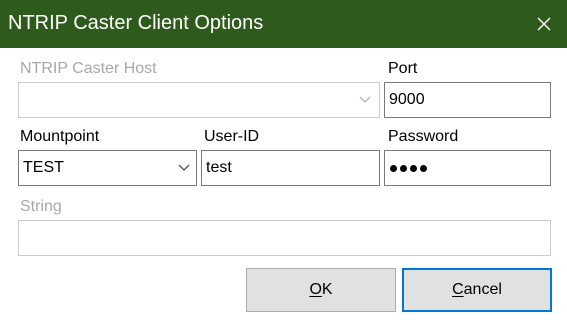 This screenshot has width=567, height=320. I want to click on window-title: NTRIP Caster Client Options, so click(136, 23).